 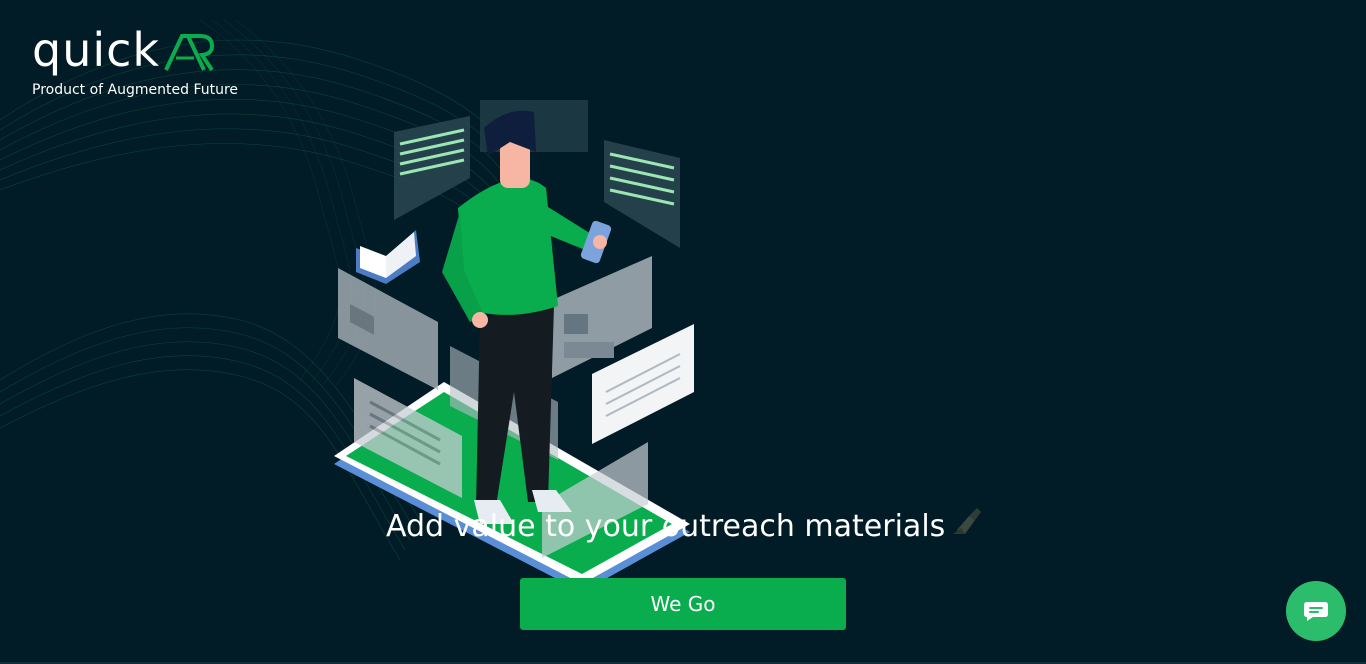 I want to click on brand-block: quick AR Product of Augmented Future, so click(x=135, y=62).